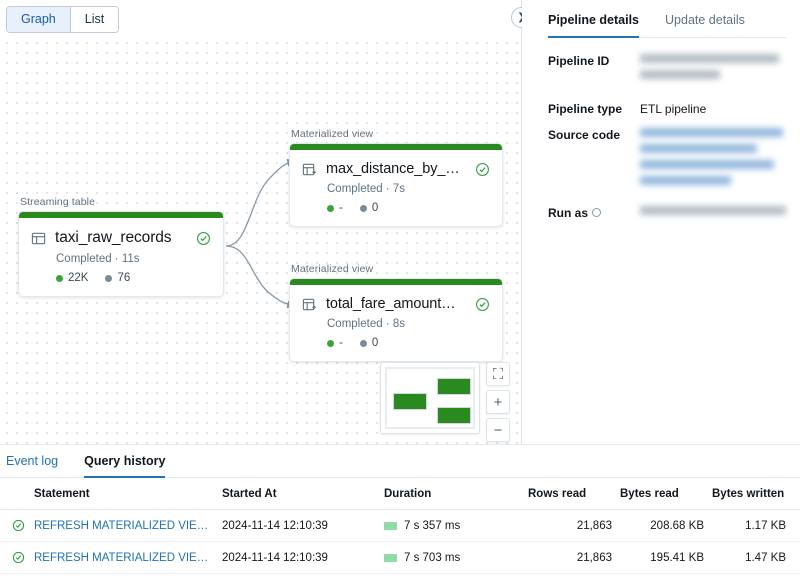  What do you see at coordinates (303, 494) in the screenshot?
I see `column-started-at: Started At` at bounding box center [303, 494].